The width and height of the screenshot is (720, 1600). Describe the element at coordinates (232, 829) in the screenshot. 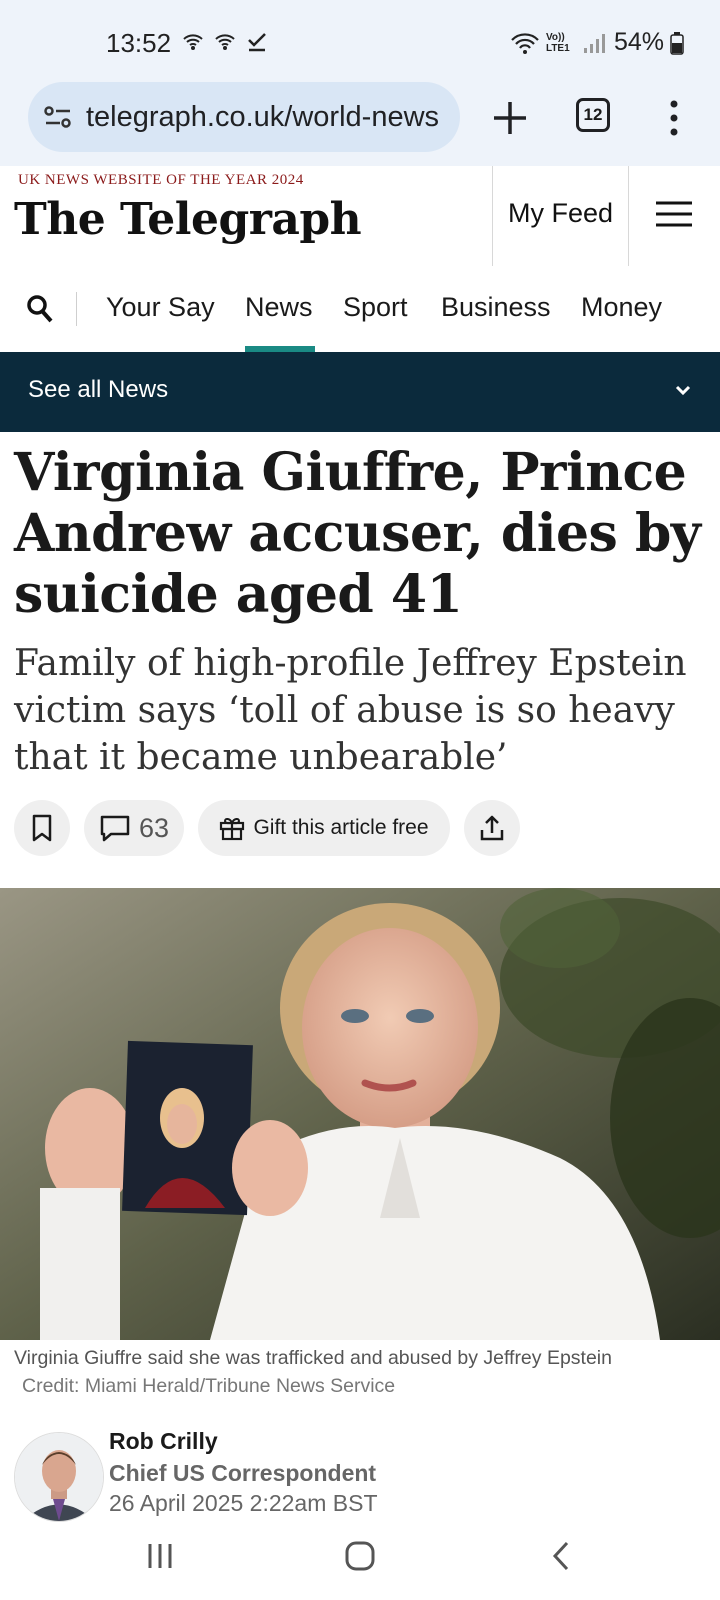

I see `gift-icon` at that location.